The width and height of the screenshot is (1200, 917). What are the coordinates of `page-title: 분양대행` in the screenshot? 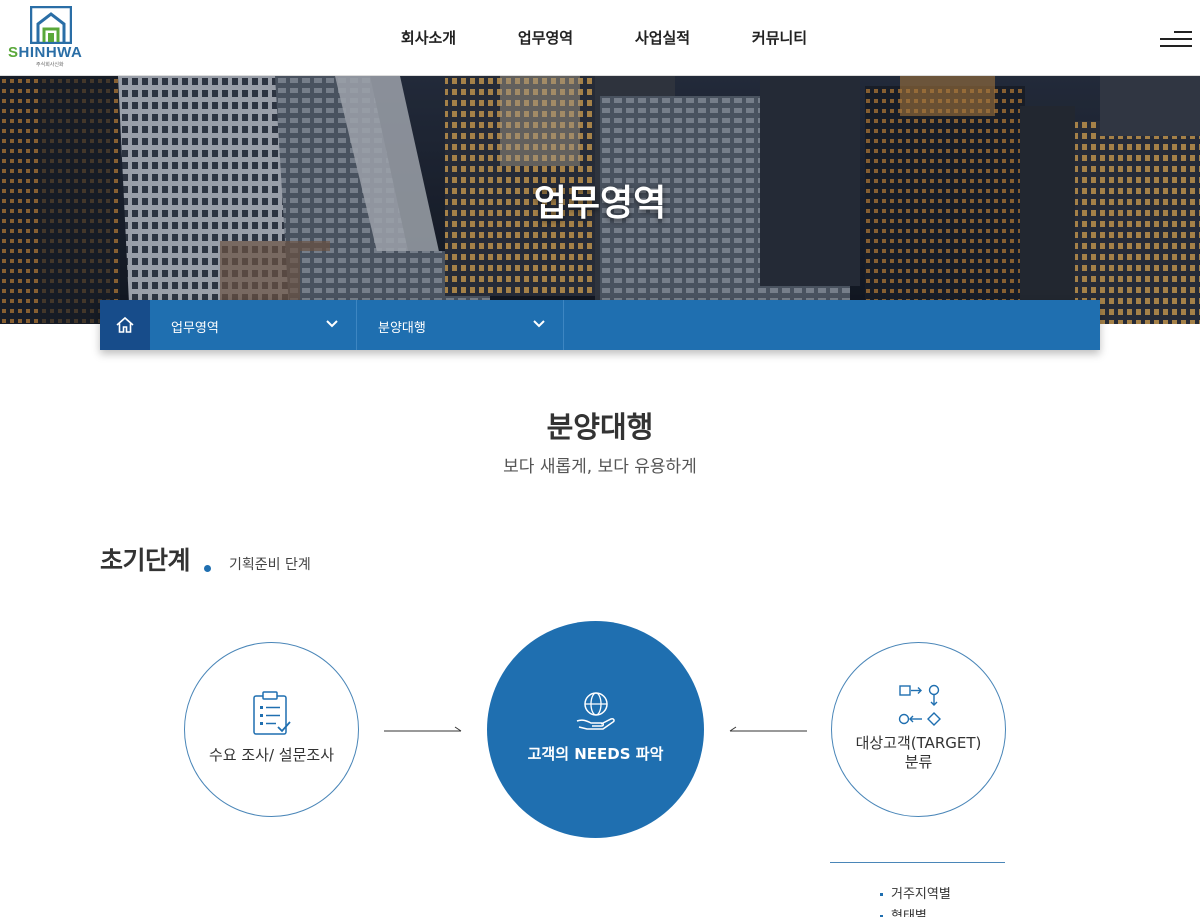 It's located at (600, 427).